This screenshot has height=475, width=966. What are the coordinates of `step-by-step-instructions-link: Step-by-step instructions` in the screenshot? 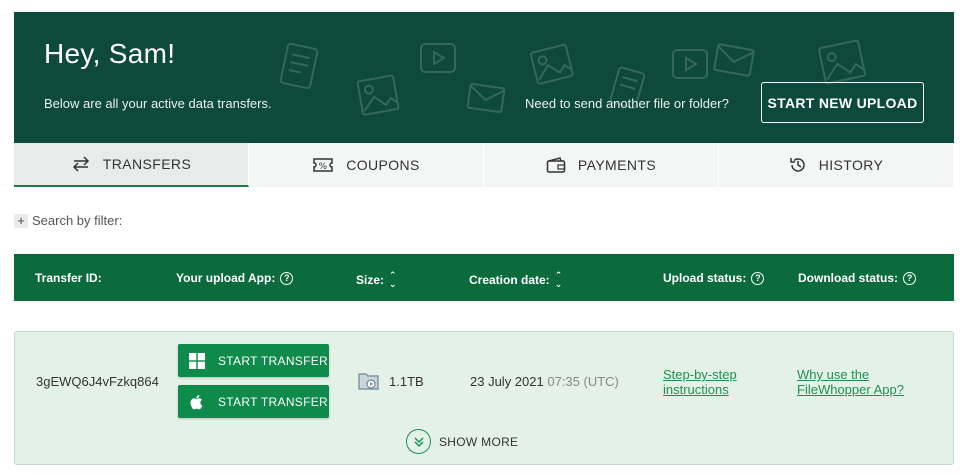 It's located at (700, 382).